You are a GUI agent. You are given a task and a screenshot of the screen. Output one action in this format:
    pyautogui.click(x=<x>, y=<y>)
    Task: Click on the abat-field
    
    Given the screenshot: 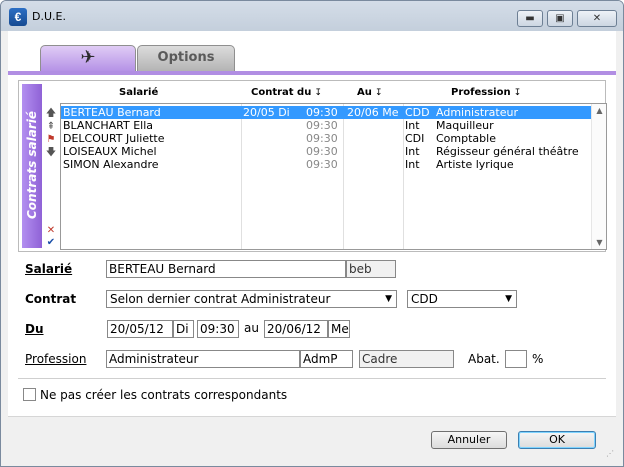 What is the action you would take?
    pyautogui.click(x=516, y=359)
    